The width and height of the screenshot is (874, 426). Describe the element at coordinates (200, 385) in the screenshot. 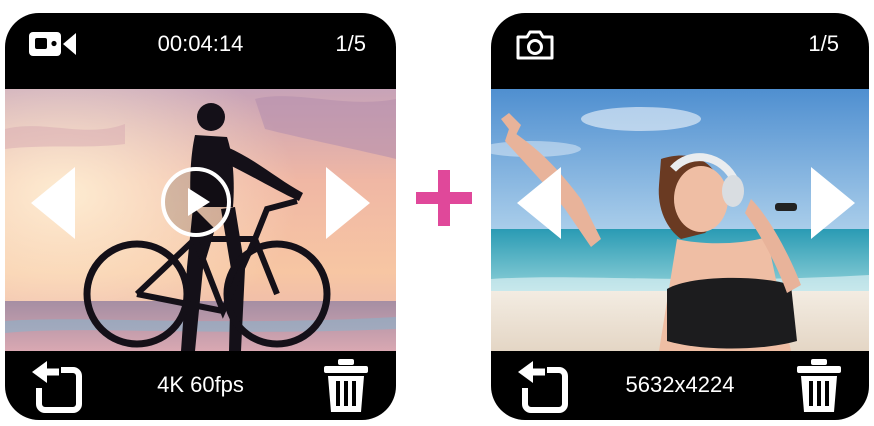

I see `video-bottom-bar: 4K 60fps` at that location.